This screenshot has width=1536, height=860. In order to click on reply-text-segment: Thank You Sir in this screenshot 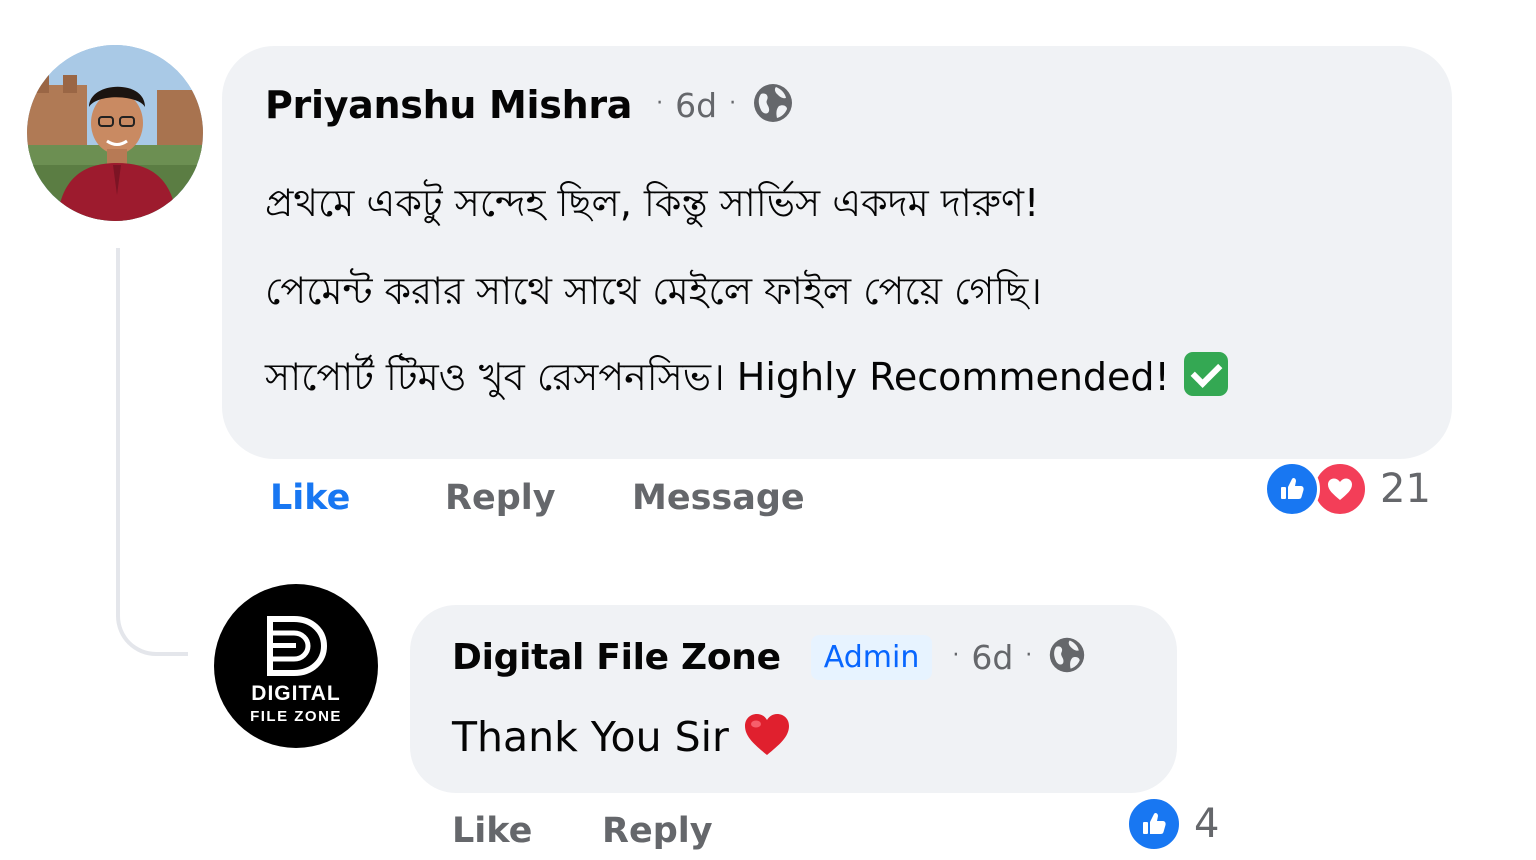, I will do `click(590, 737)`.